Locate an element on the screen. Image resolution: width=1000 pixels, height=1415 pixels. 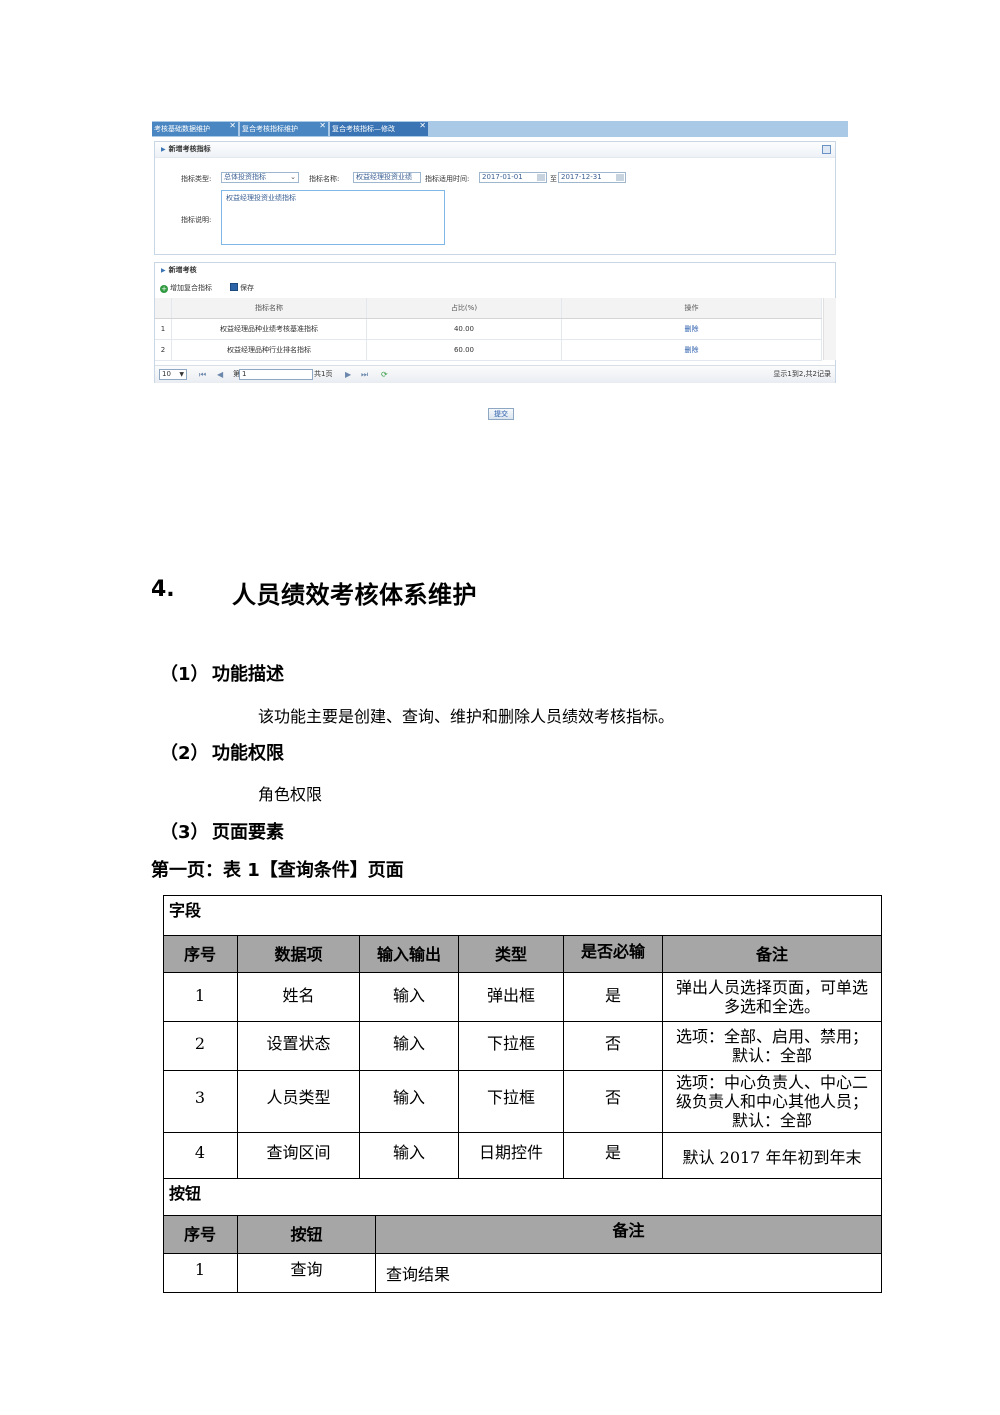
add-composite-button: + 增加复合指标 is located at coordinates (186, 288).